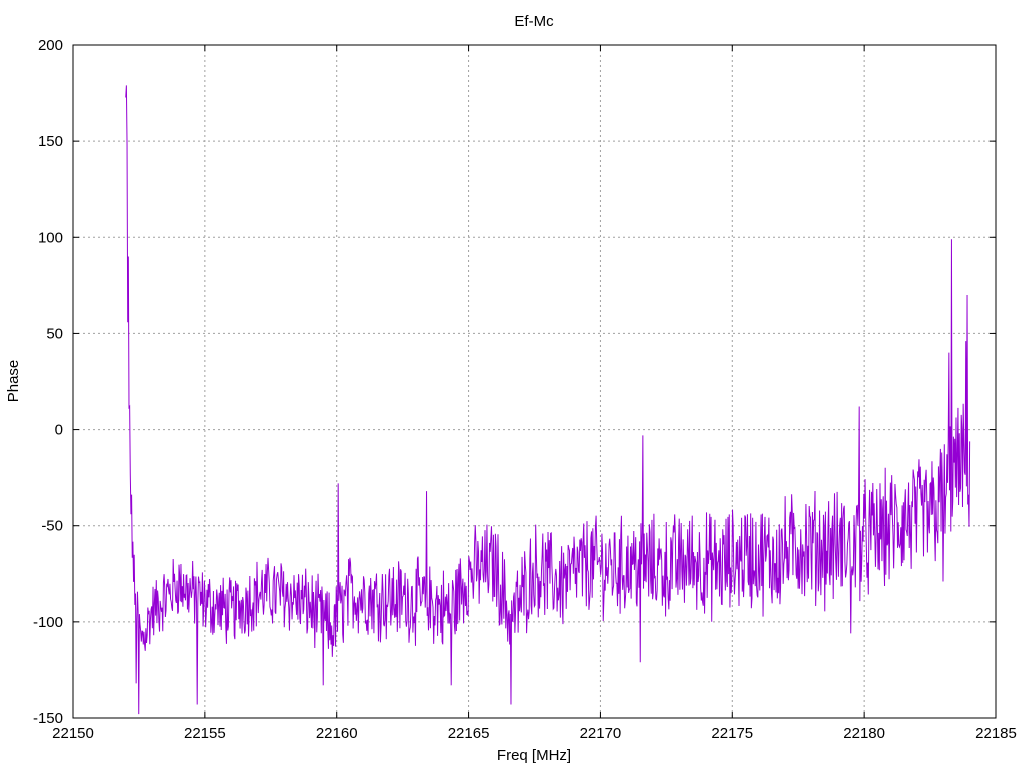 This screenshot has width=1024, height=768. Describe the element at coordinates (48, 622) in the screenshot. I see `y-tick-label: -100` at that location.